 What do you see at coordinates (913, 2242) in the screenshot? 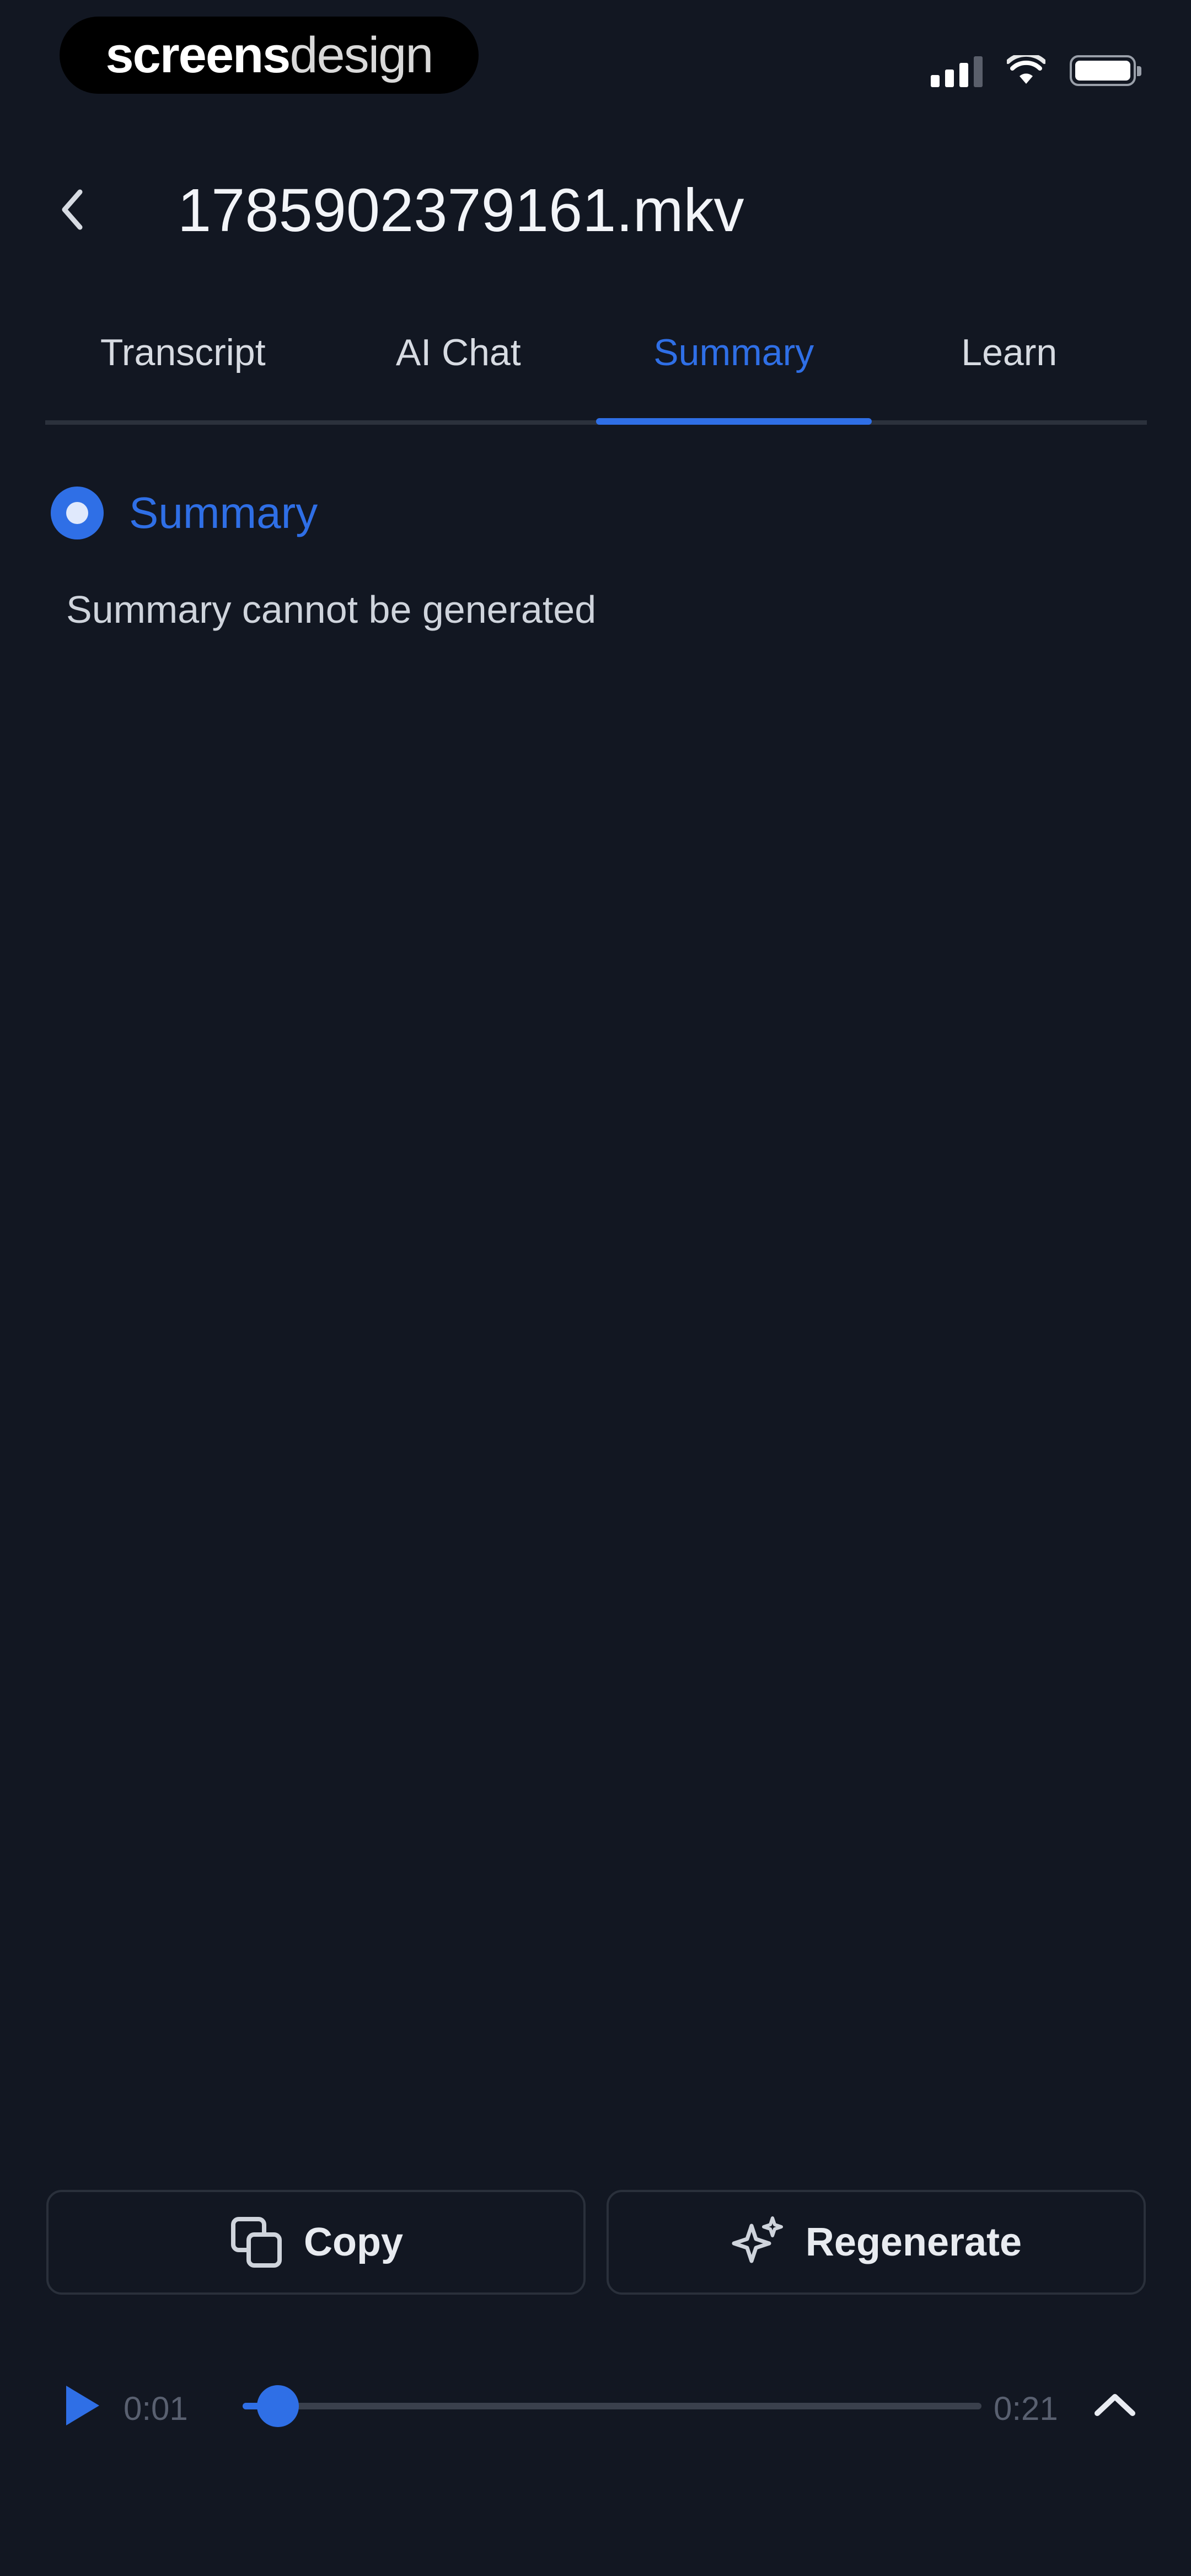
I see `regenerate-label: Regenerate` at bounding box center [913, 2242].